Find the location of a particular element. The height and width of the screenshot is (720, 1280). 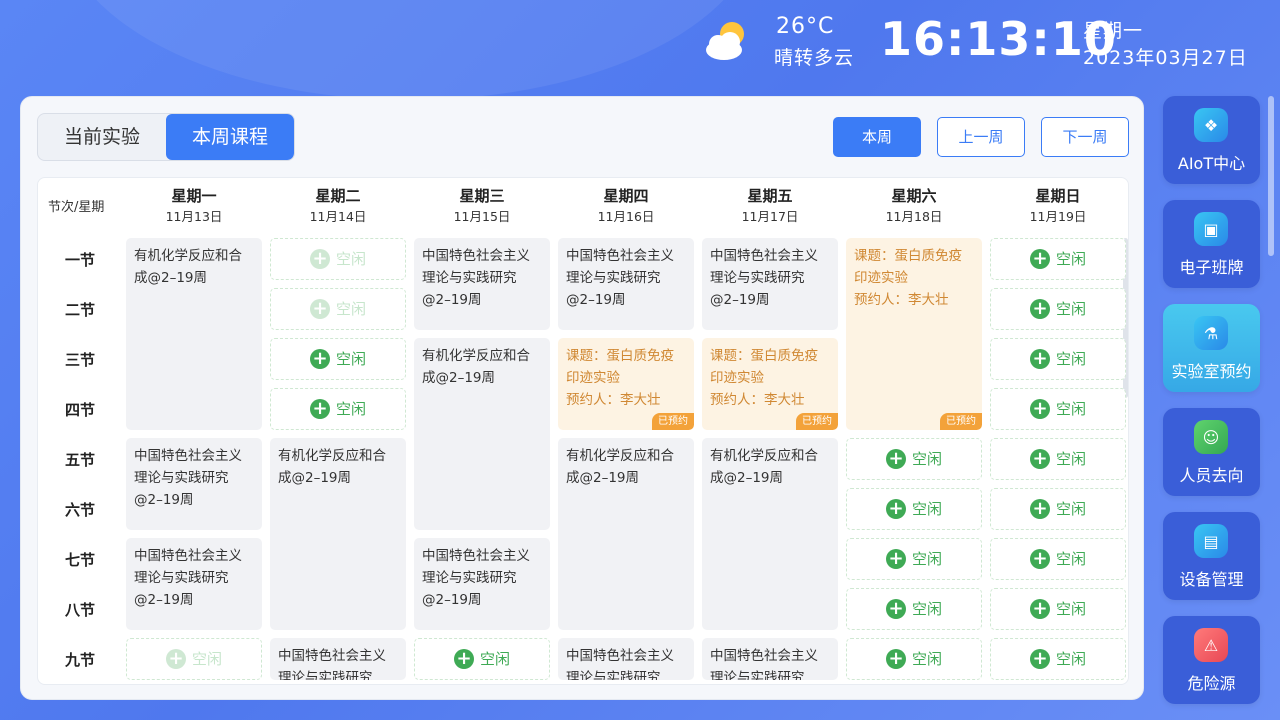

weather-description: 晴转多云 is located at coordinates (814, 58).